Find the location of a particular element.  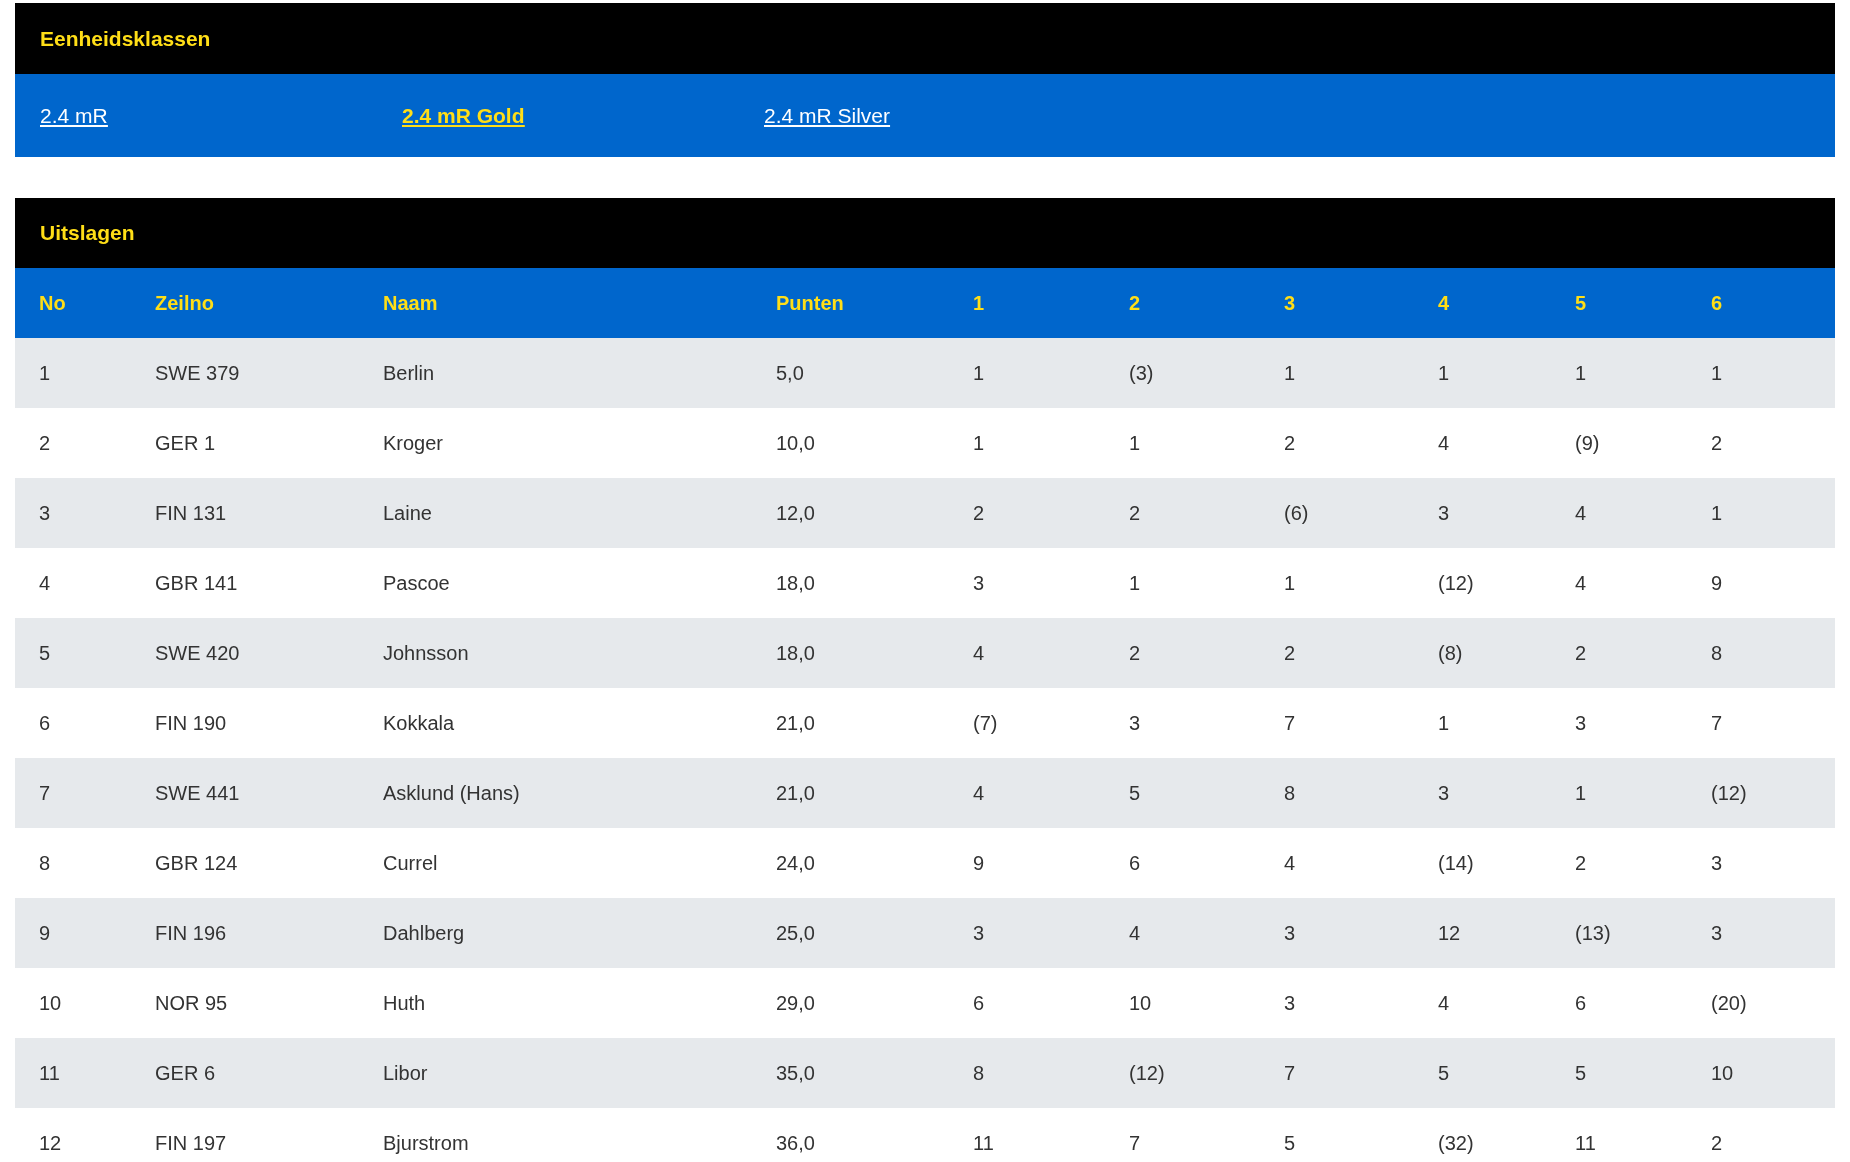

class-link: 2.4 mR is located at coordinates (221, 115).